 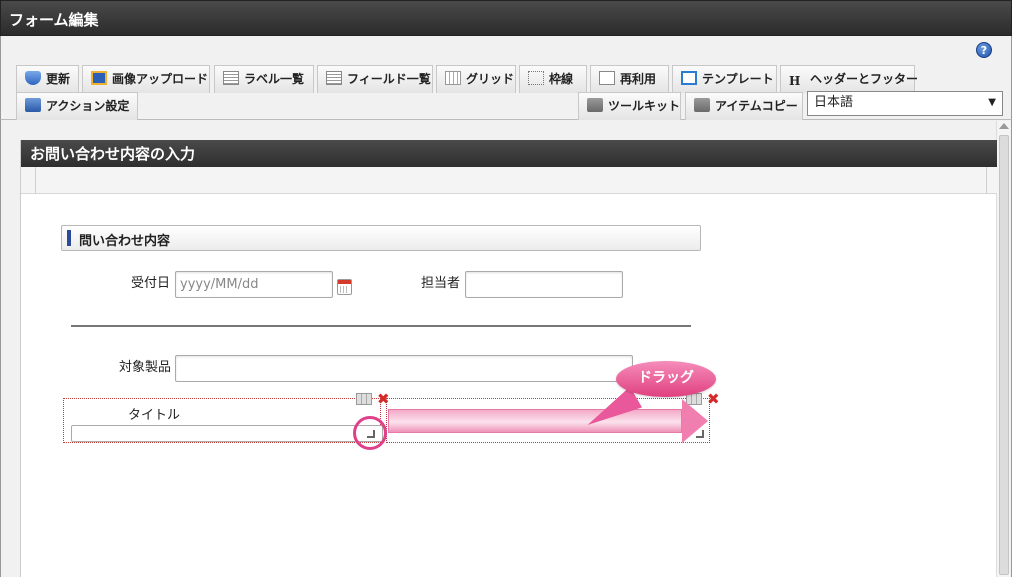 What do you see at coordinates (561, 79) in the screenshot?
I see `tab-border-label: 枠線` at bounding box center [561, 79].